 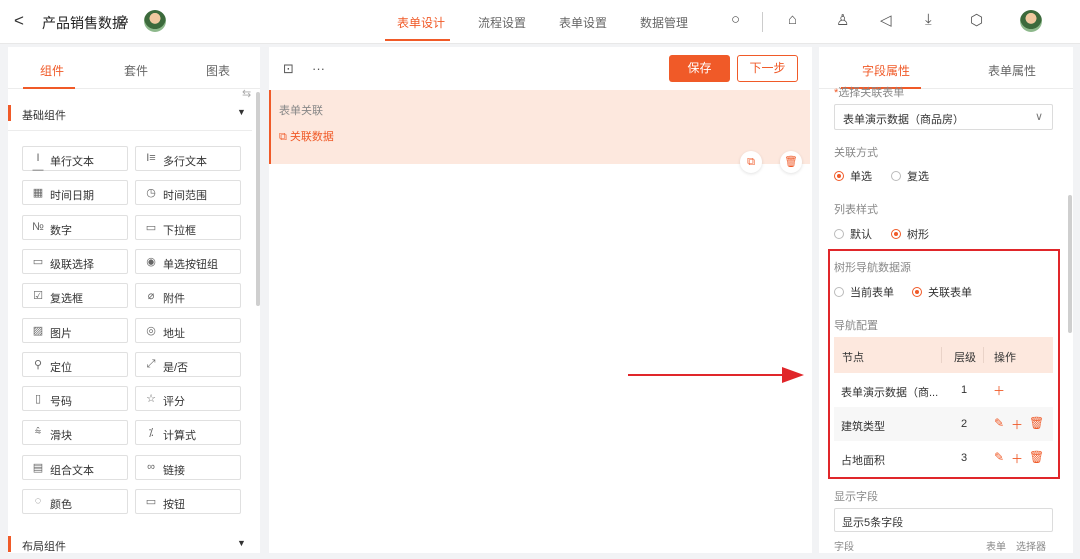 I want to click on next-step-button: 下一步, so click(x=767, y=68).